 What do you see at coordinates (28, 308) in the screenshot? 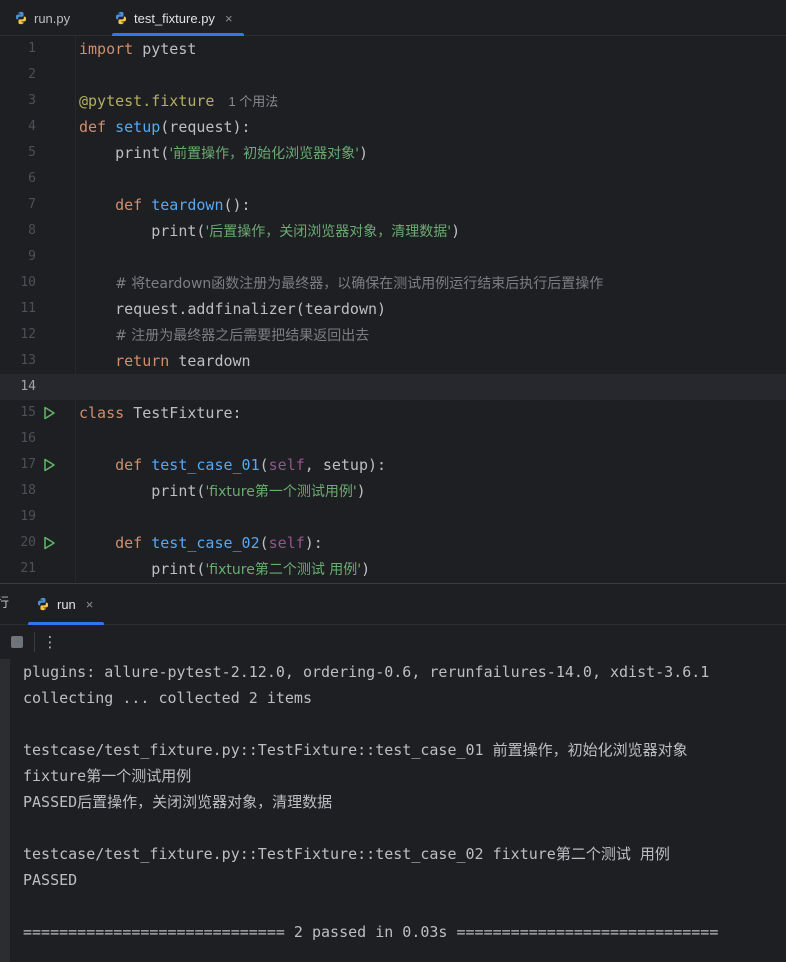
I see `line-number: 11` at bounding box center [28, 308].